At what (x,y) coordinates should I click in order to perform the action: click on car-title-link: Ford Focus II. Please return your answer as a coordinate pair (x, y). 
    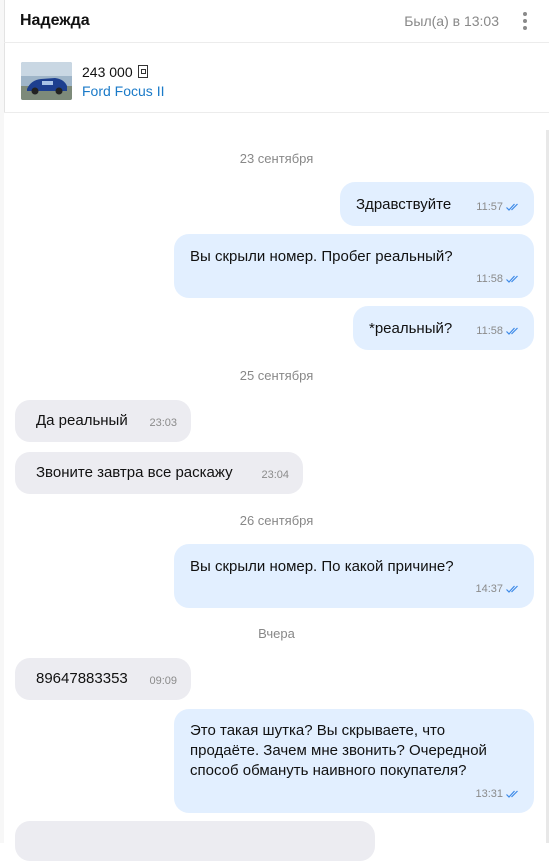
    Looking at the image, I should click on (123, 91).